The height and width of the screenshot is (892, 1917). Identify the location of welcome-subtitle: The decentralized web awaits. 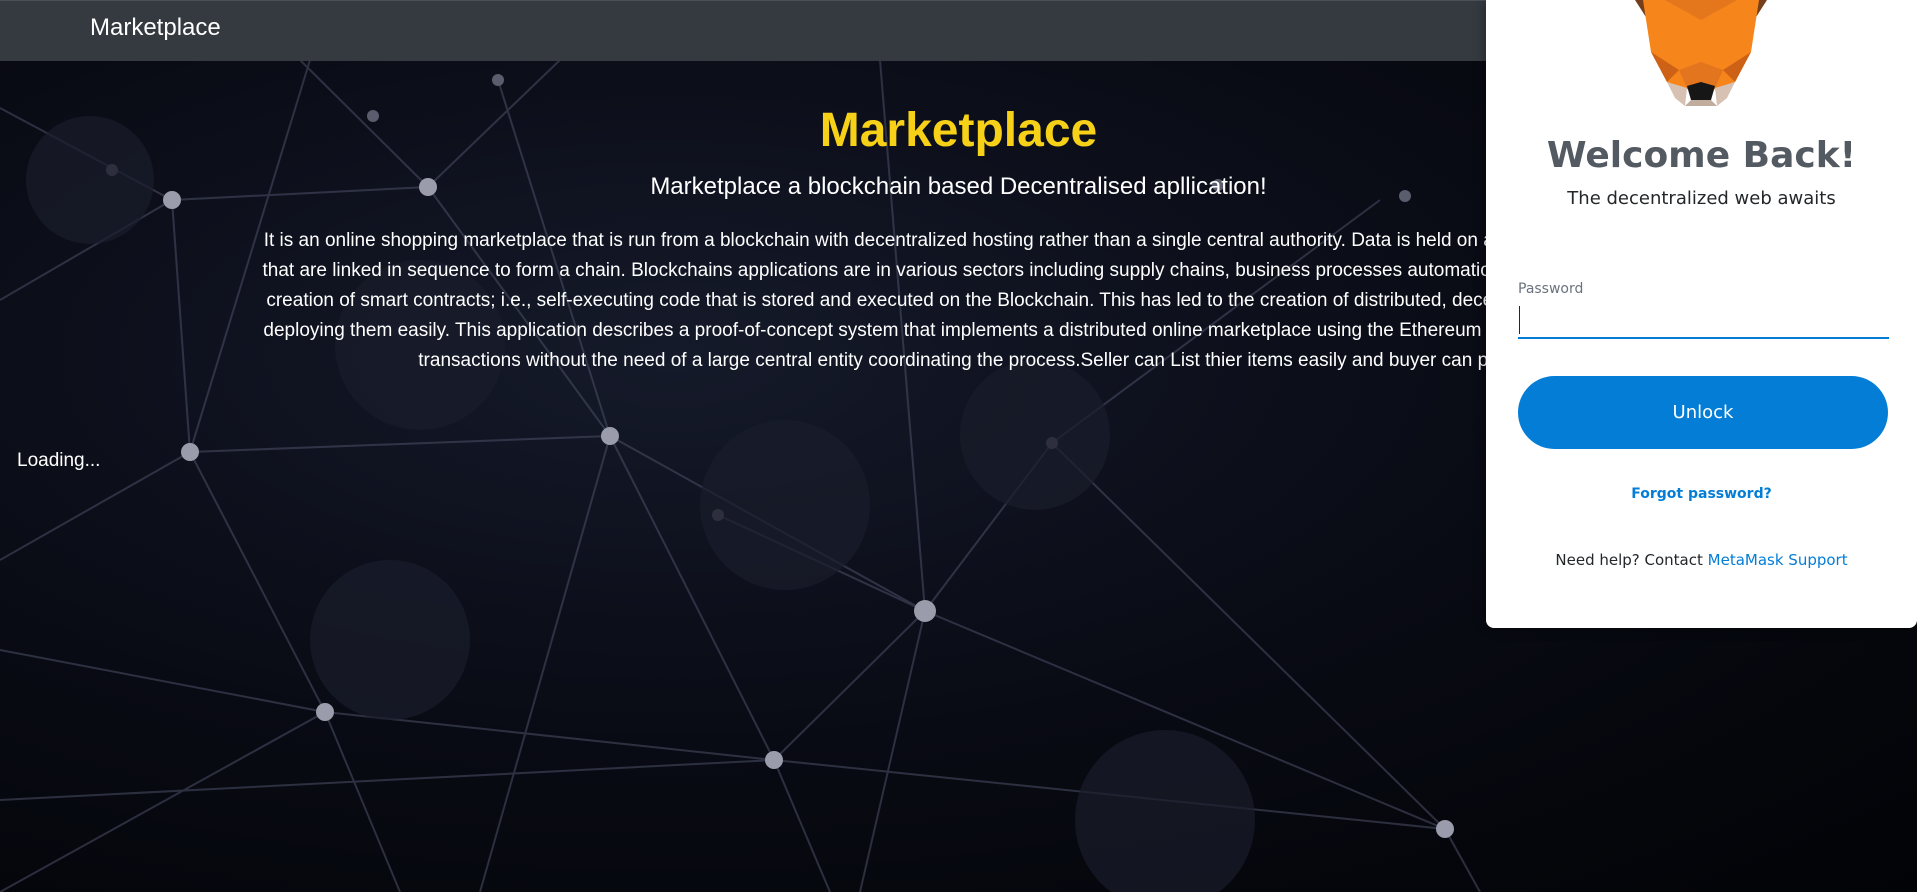
(1701, 198).